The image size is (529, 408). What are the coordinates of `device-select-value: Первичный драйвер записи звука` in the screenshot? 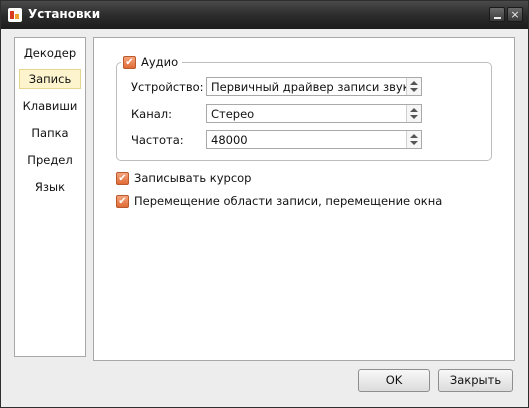 It's located at (314, 87).